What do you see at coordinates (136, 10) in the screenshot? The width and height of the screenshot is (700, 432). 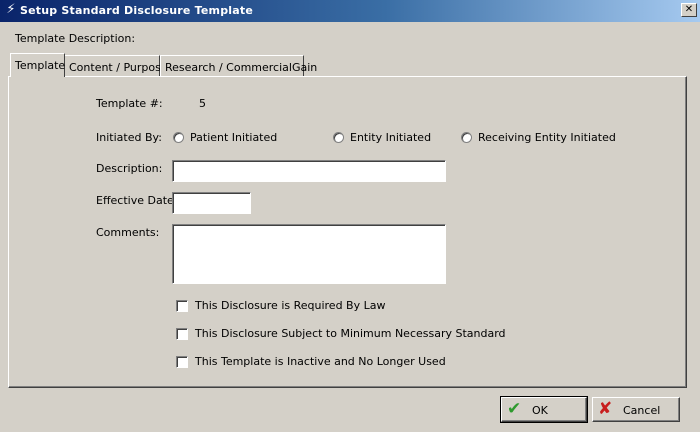 I see `window-title: Setup Standard Disclosure Template` at bounding box center [136, 10].